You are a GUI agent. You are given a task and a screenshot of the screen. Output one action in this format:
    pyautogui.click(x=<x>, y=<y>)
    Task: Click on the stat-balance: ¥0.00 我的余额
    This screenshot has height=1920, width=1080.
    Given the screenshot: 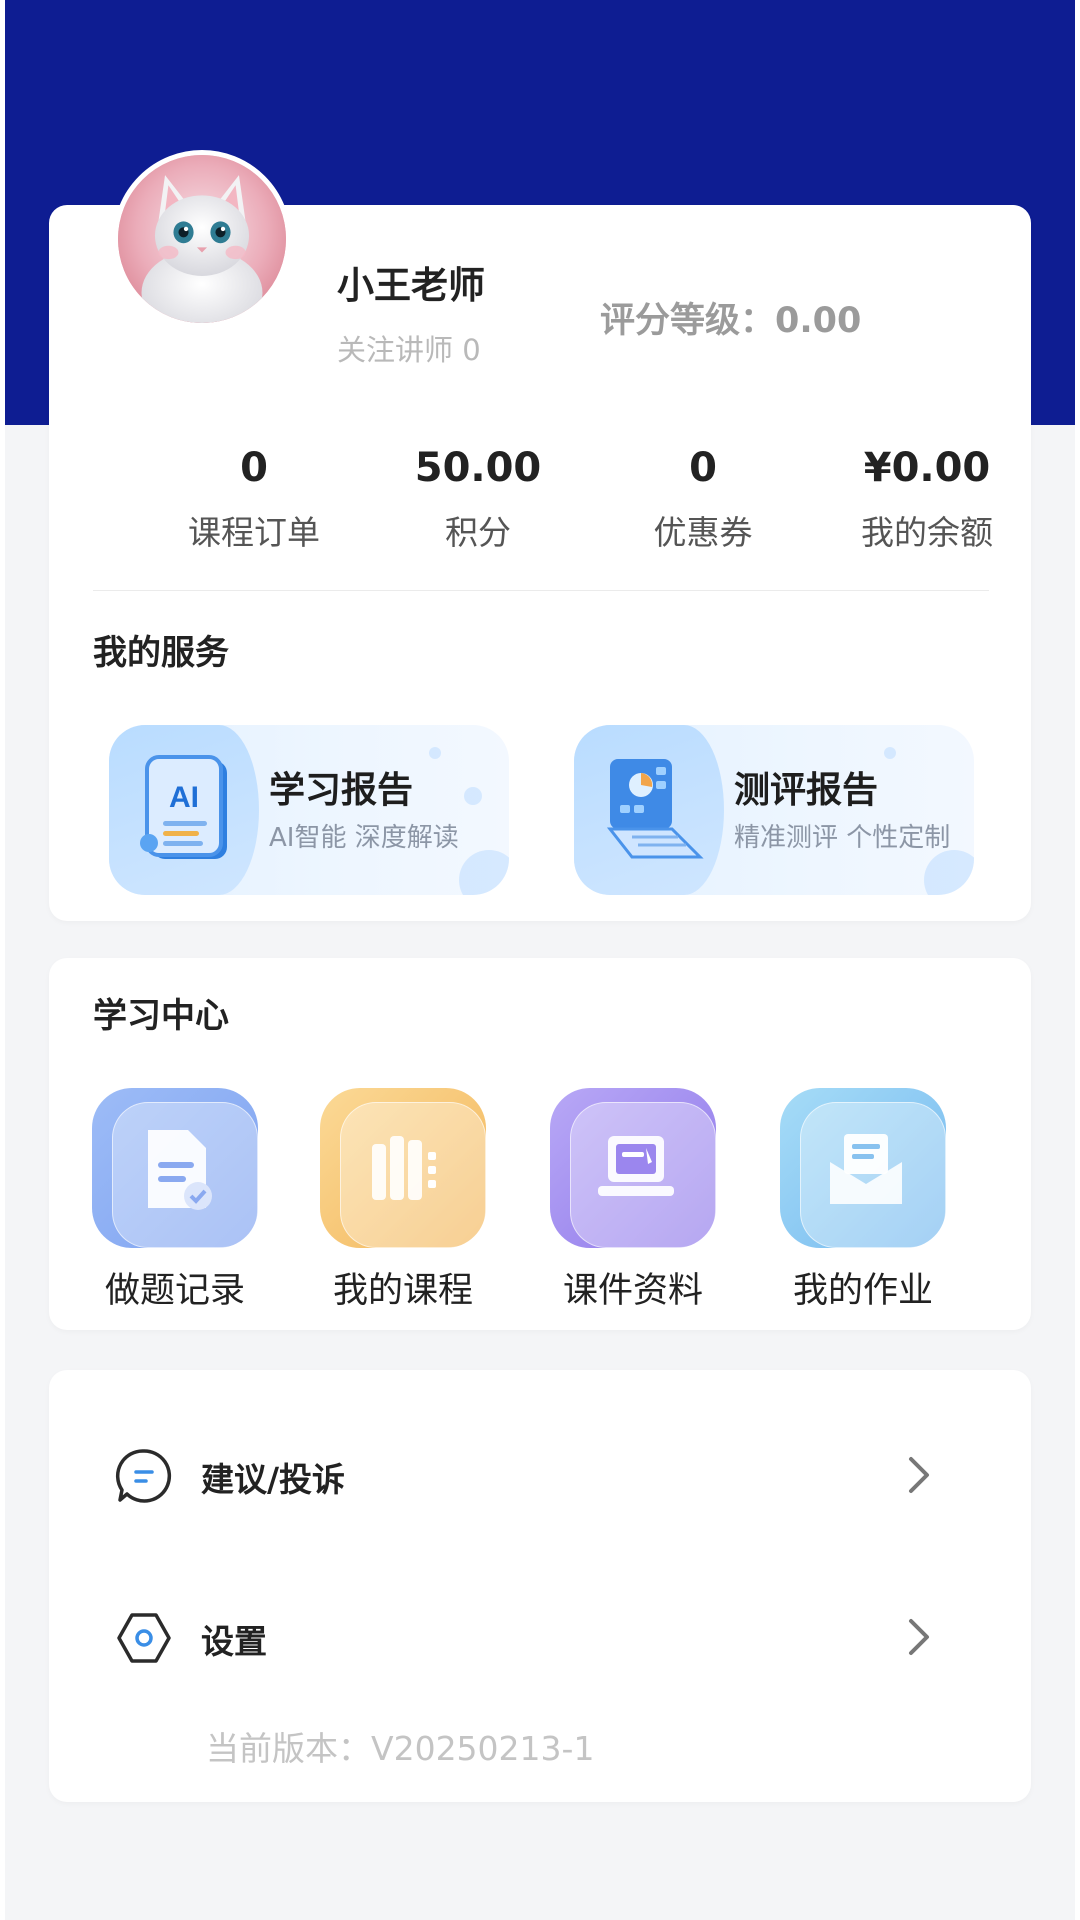 What is the action you would take?
    pyautogui.click(x=927, y=497)
    